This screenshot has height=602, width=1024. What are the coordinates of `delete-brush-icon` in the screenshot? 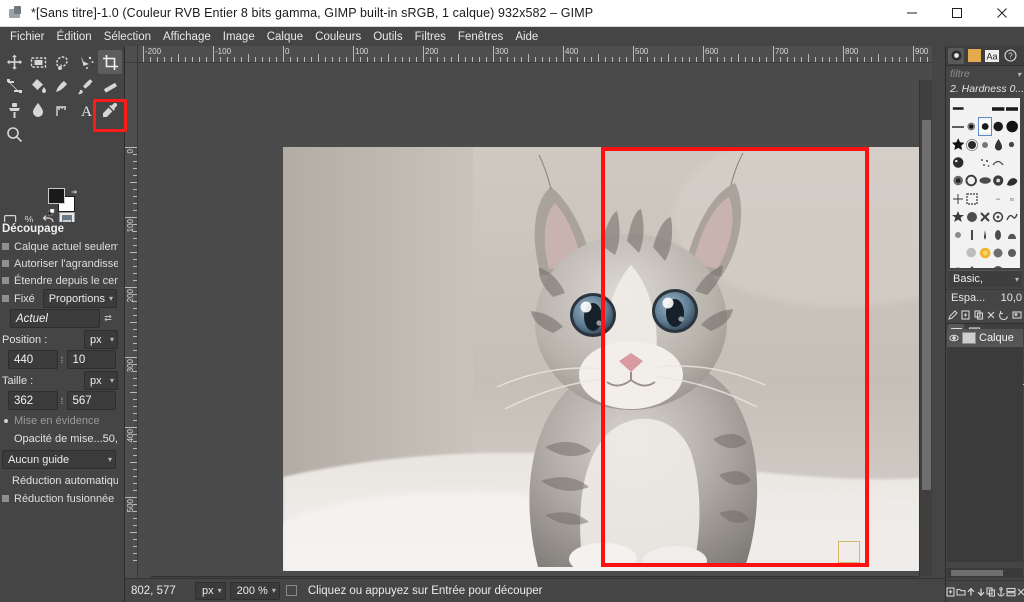 It's located at (991, 314).